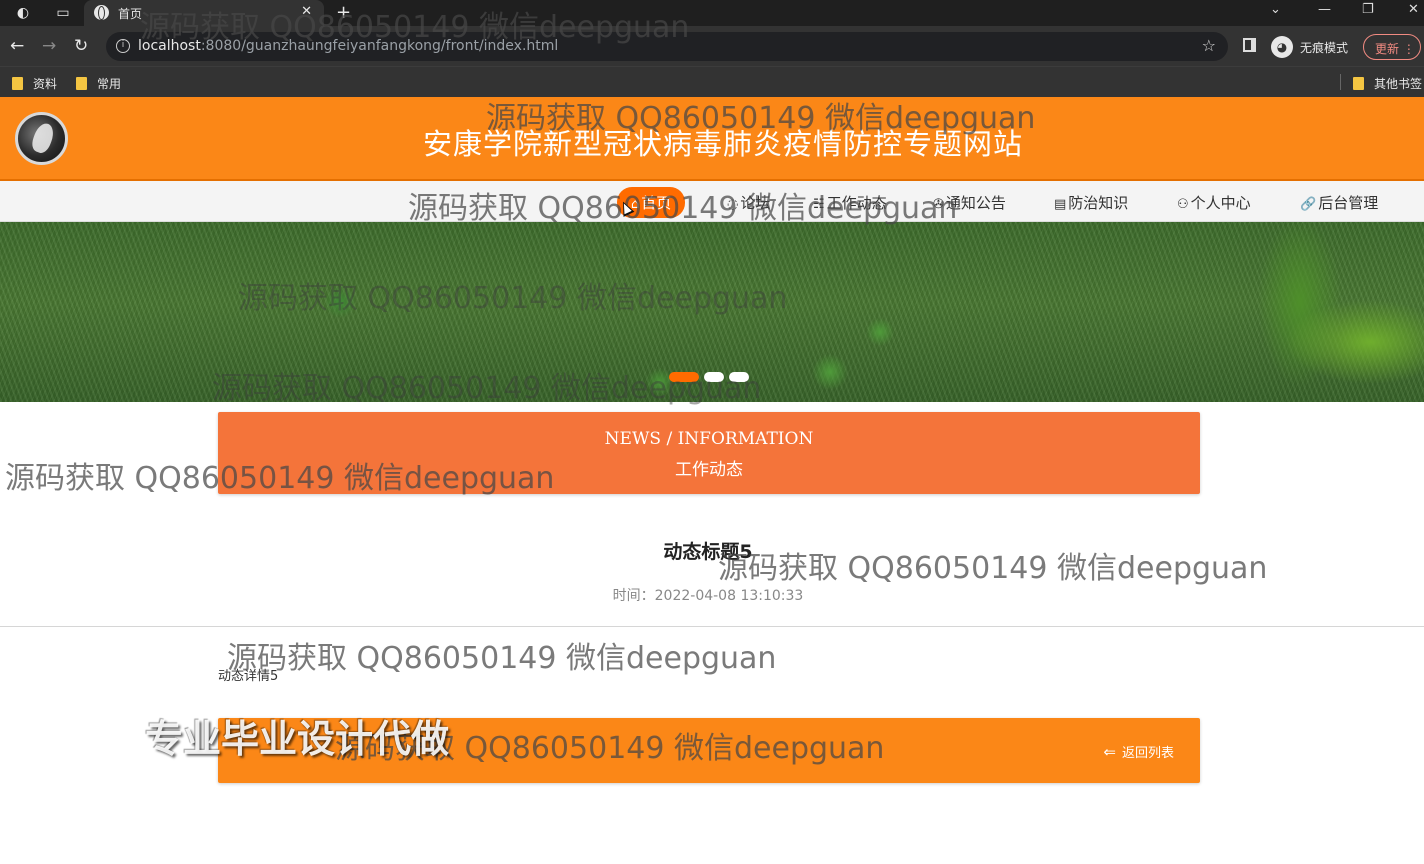 This screenshot has height=864, width=1424. What do you see at coordinates (1214, 202) in the screenshot?
I see `nav-item-personal-center: ⚇ 个人中心` at bounding box center [1214, 202].